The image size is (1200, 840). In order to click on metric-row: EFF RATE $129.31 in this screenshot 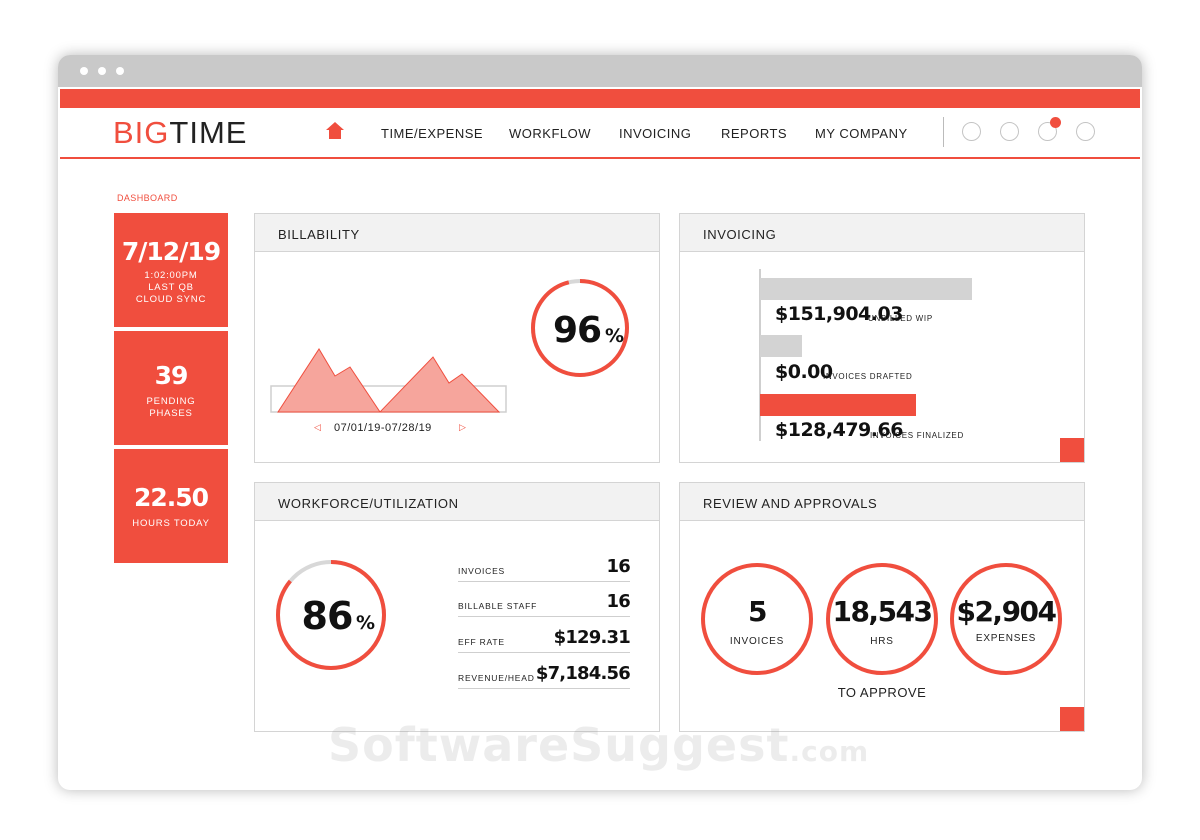, I will do `click(544, 638)`.